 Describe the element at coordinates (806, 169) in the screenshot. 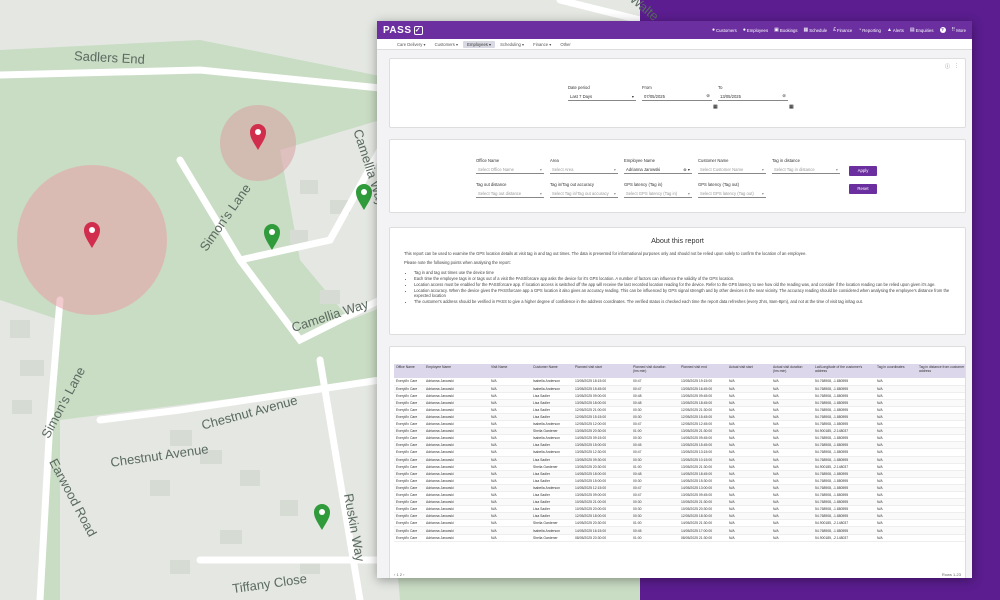

I see `tag-in-distance-select: Select Tag in distance ▾` at that location.